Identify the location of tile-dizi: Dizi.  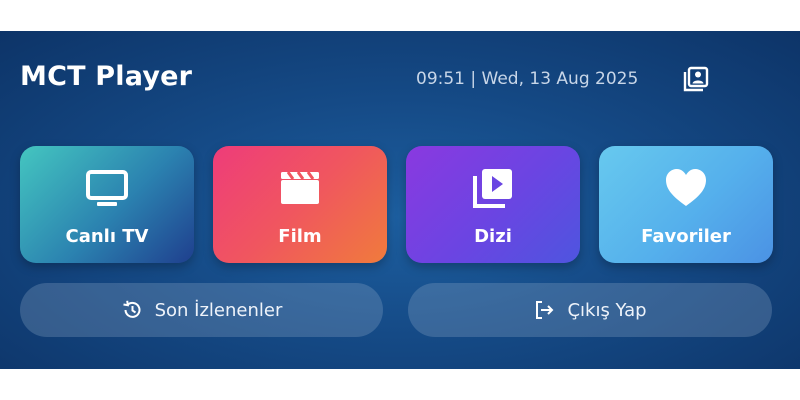
(493, 204).